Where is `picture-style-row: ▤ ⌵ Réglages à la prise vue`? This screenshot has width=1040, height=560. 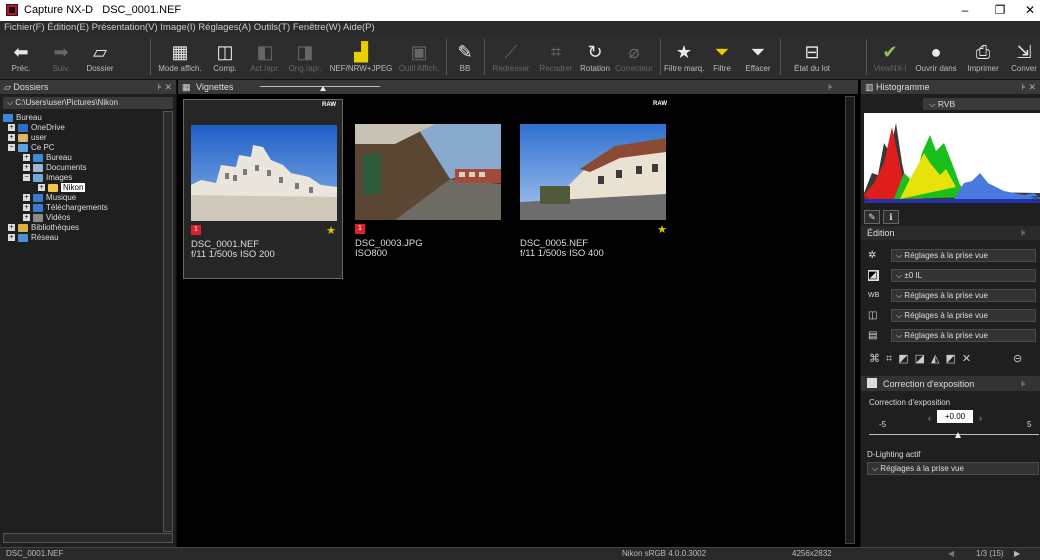 picture-style-row: ▤ ⌵ Réglages à la prise vue is located at coordinates (950, 336).